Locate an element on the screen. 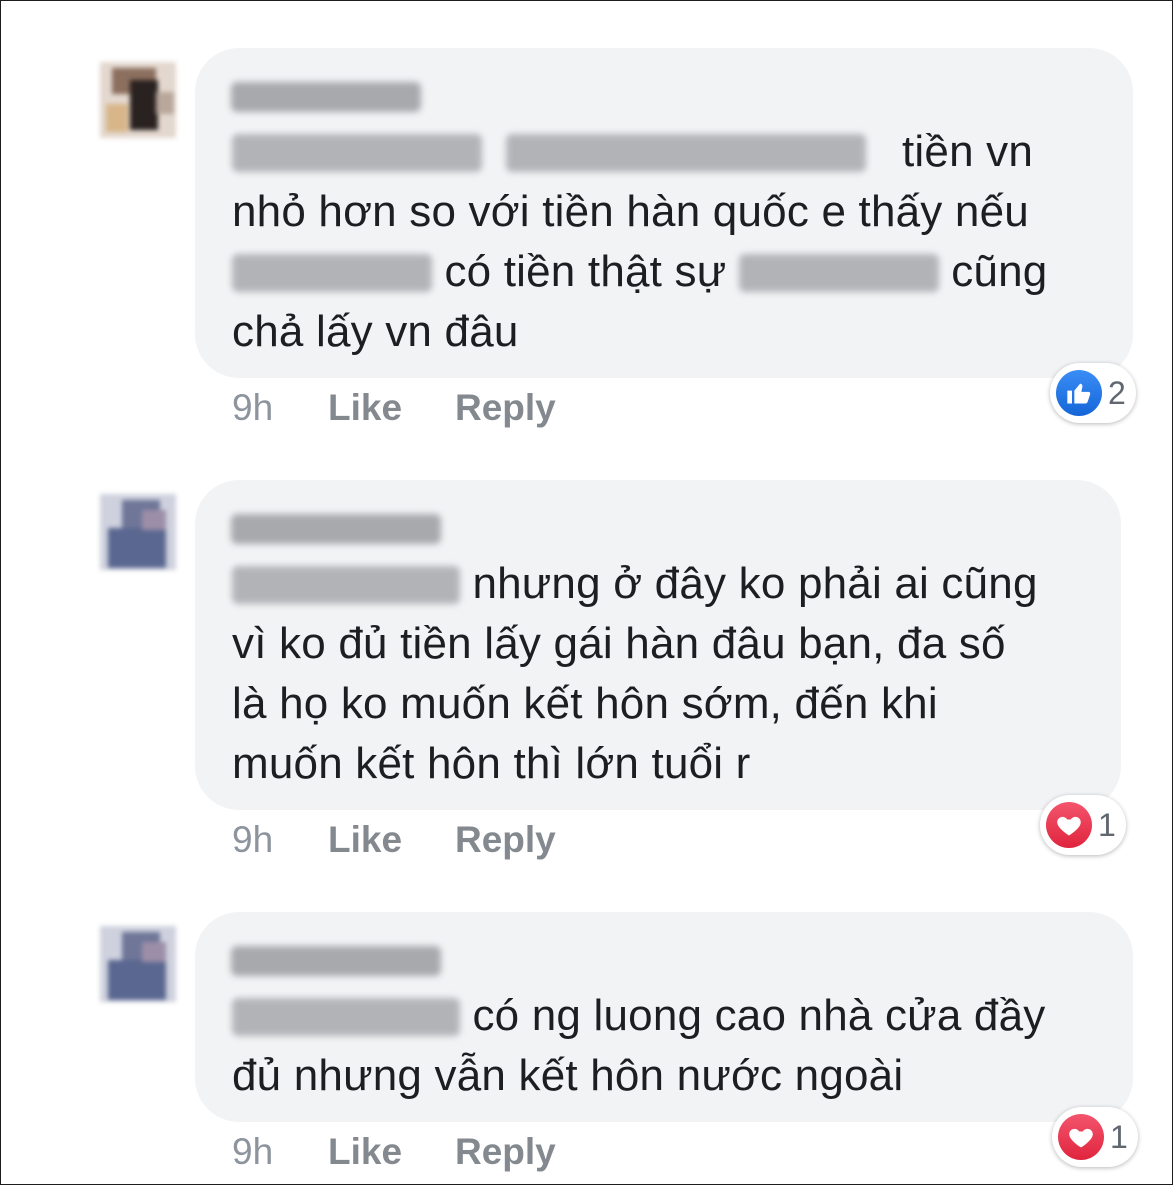 This screenshot has width=1173, height=1185. text-segment: cũng is located at coordinates (999, 271).